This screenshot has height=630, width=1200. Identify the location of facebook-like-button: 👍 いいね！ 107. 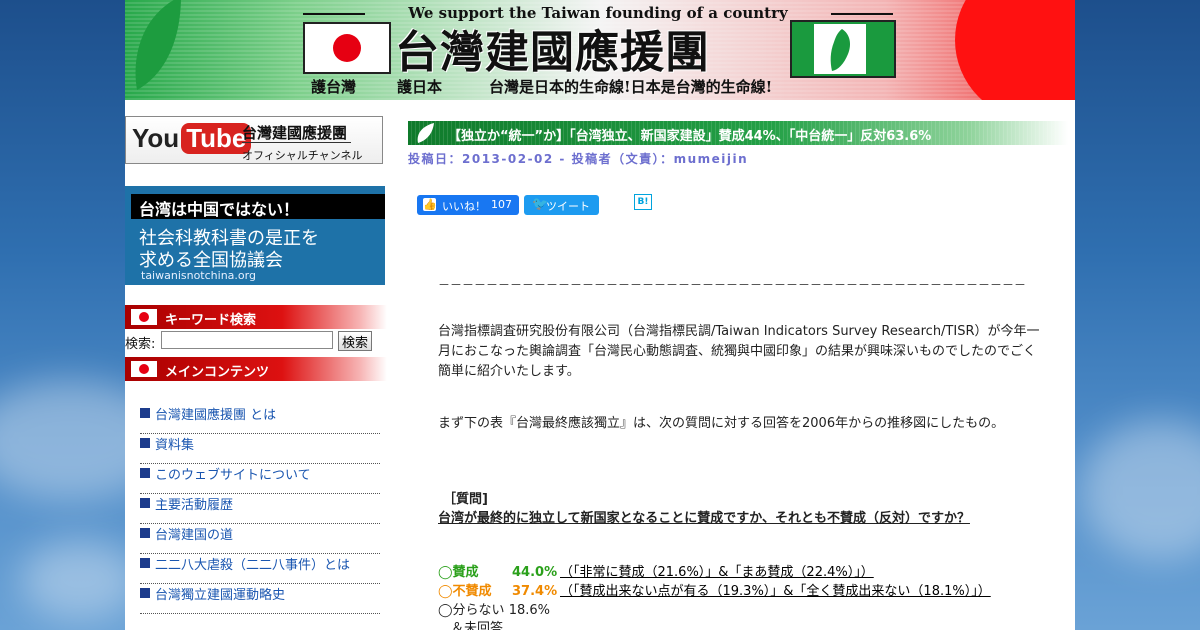
(468, 205).